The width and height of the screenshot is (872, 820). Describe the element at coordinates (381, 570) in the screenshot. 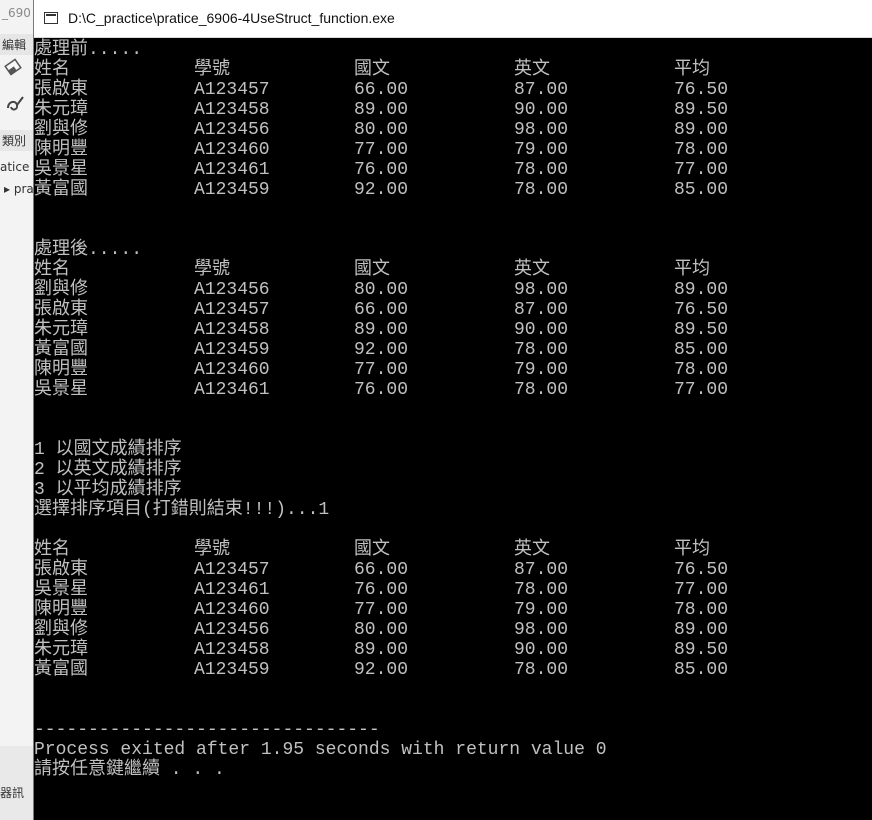

I see `table-cell: 66.00` at that location.